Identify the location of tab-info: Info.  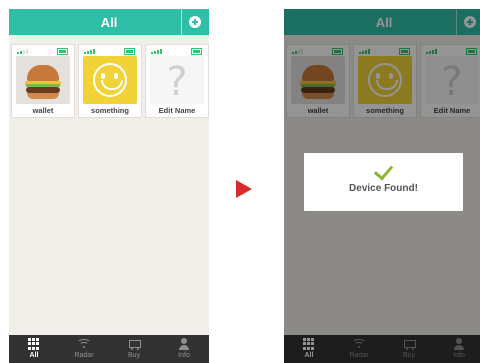
(184, 349).